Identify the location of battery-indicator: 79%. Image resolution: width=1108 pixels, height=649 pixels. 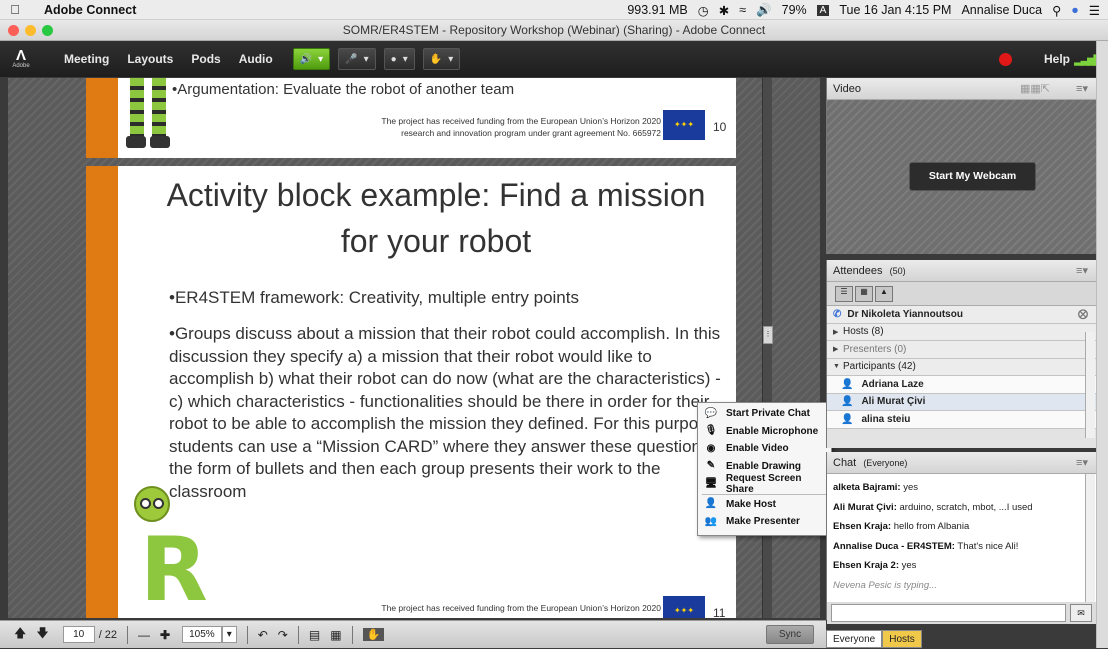
(794, 10).